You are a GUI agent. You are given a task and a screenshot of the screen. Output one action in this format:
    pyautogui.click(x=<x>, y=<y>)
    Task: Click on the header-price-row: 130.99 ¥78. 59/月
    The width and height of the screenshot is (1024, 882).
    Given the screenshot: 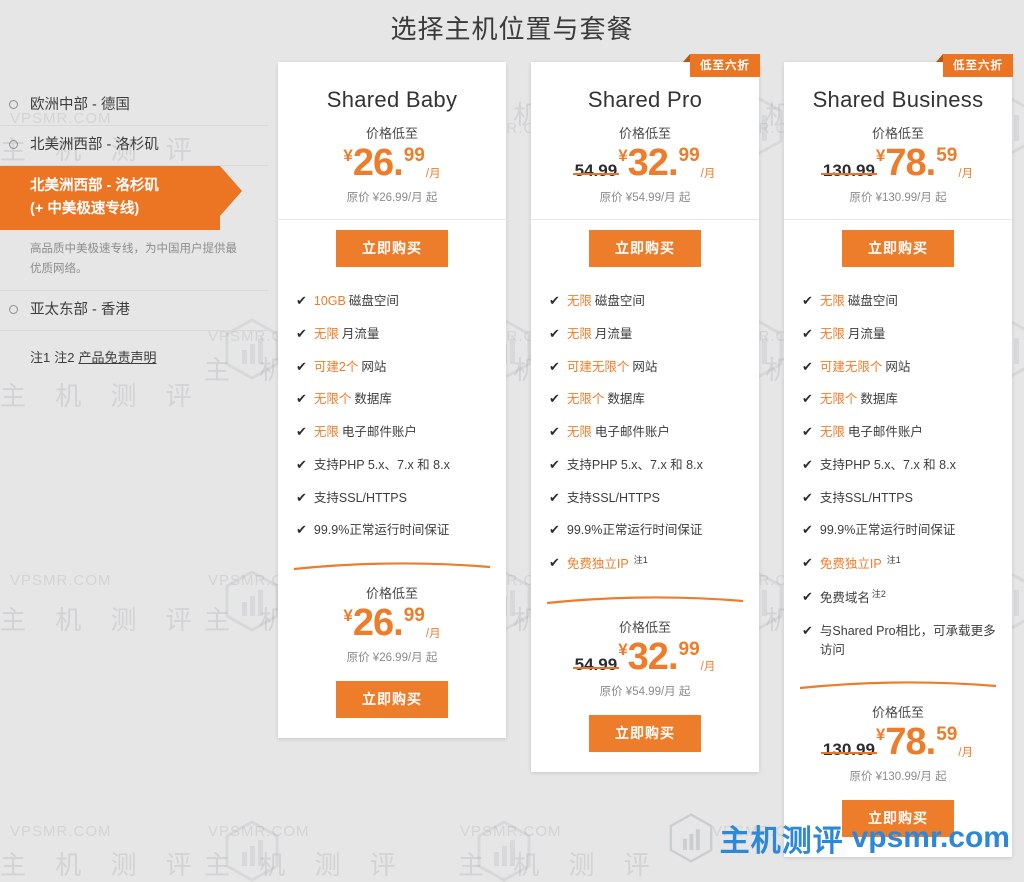 What is the action you would take?
    pyautogui.click(x=898, y=164)
    